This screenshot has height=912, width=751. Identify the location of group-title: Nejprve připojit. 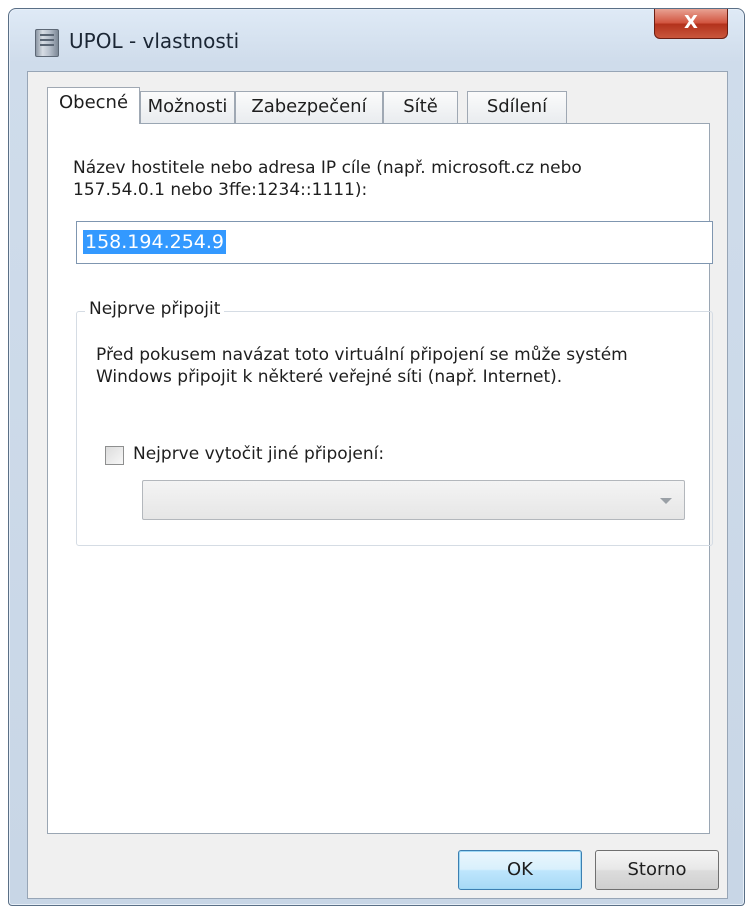
(155, 309).